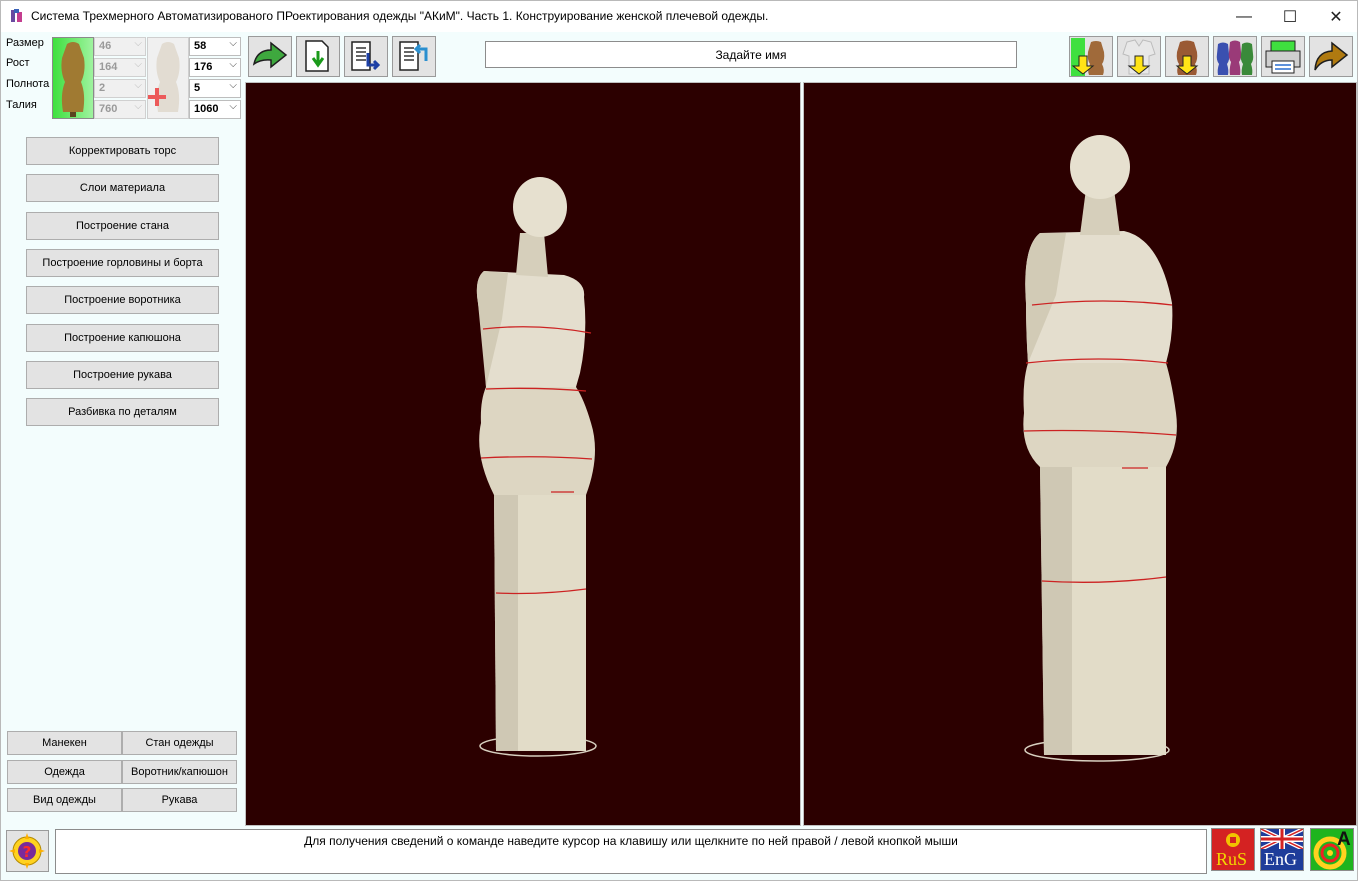 The width and height of the screenshot is (1358, 881). I want to click on english-language-button: EnG, so click(1282, 849).